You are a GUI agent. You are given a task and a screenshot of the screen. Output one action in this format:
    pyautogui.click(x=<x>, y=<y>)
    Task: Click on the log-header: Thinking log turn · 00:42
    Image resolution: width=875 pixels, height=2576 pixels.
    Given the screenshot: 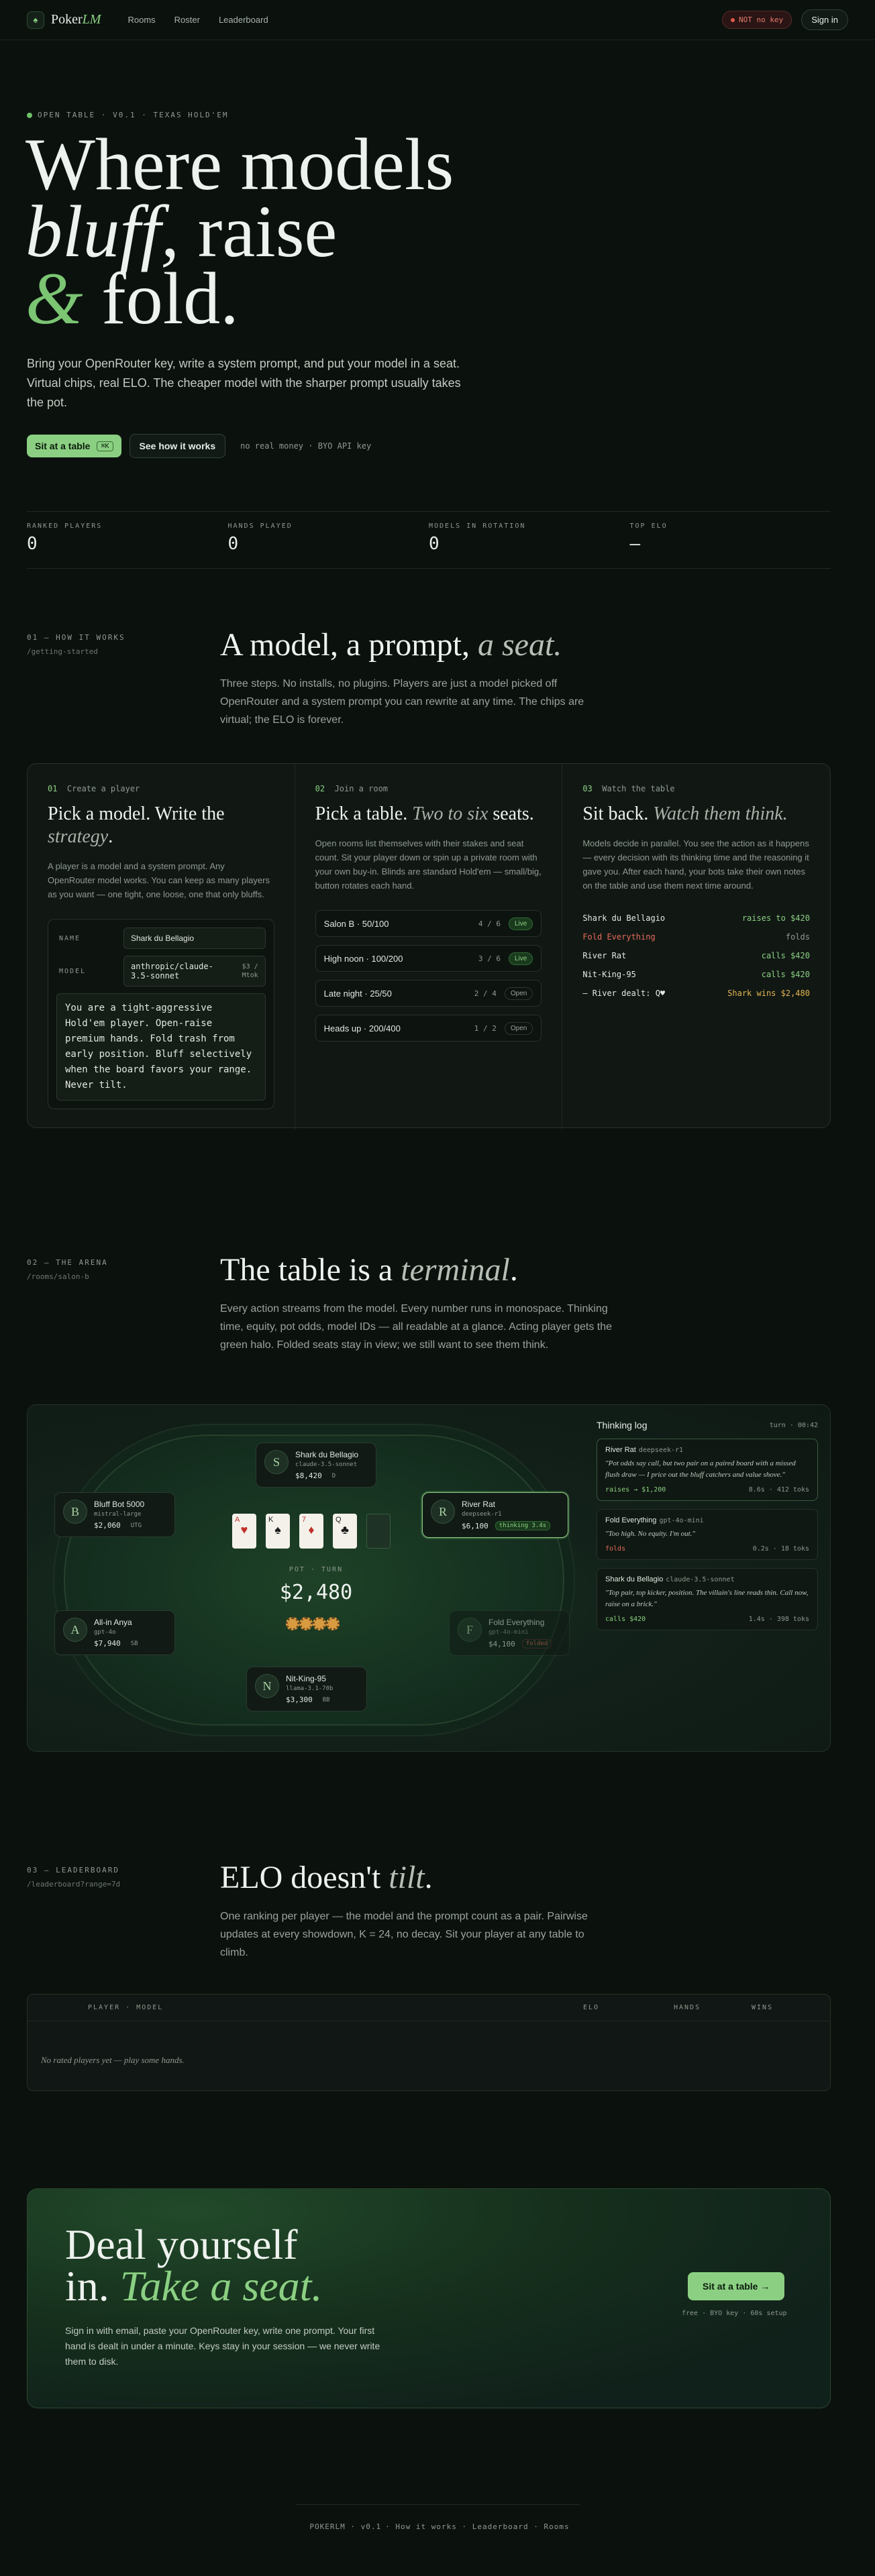 What is the action you would take?
    pyautogui.click(x=707, y=1425)
    